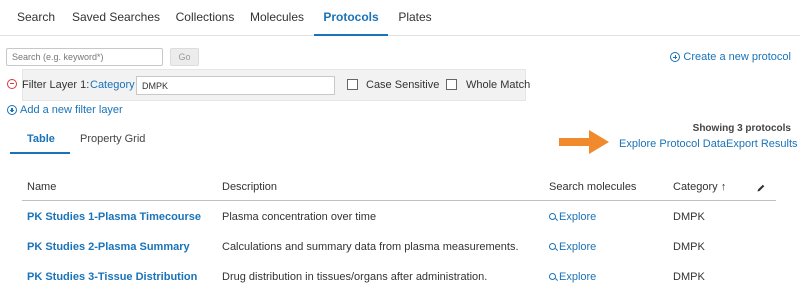 The height and width of the screenshot is (302, 800). I want to click on add-filter-link: Add a new filter layer, so click(65, 110).